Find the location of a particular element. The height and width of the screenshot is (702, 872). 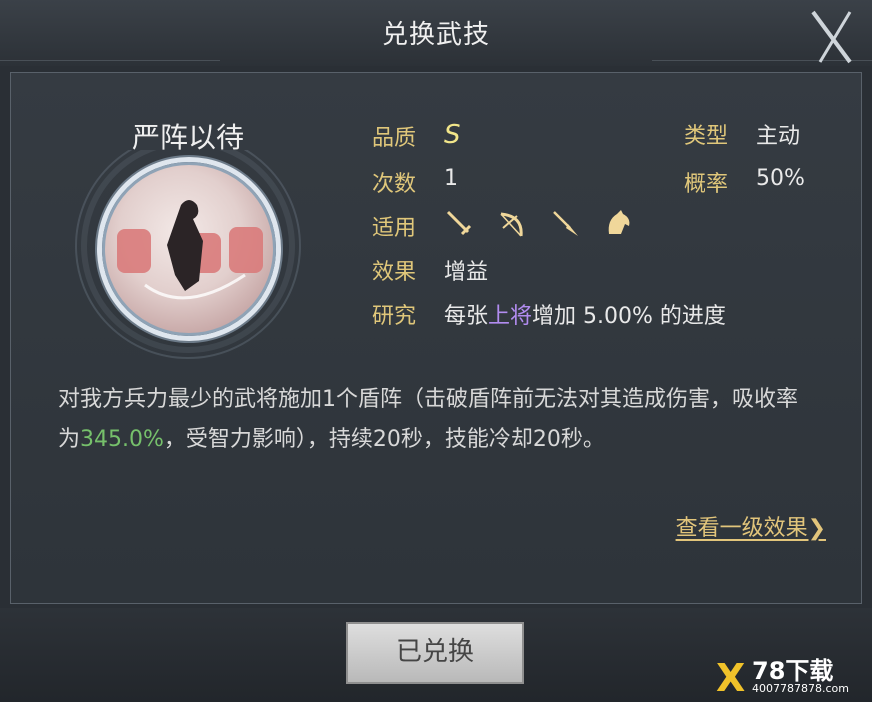

page-title: 兑换武技 is located at coordinates (435, 35).